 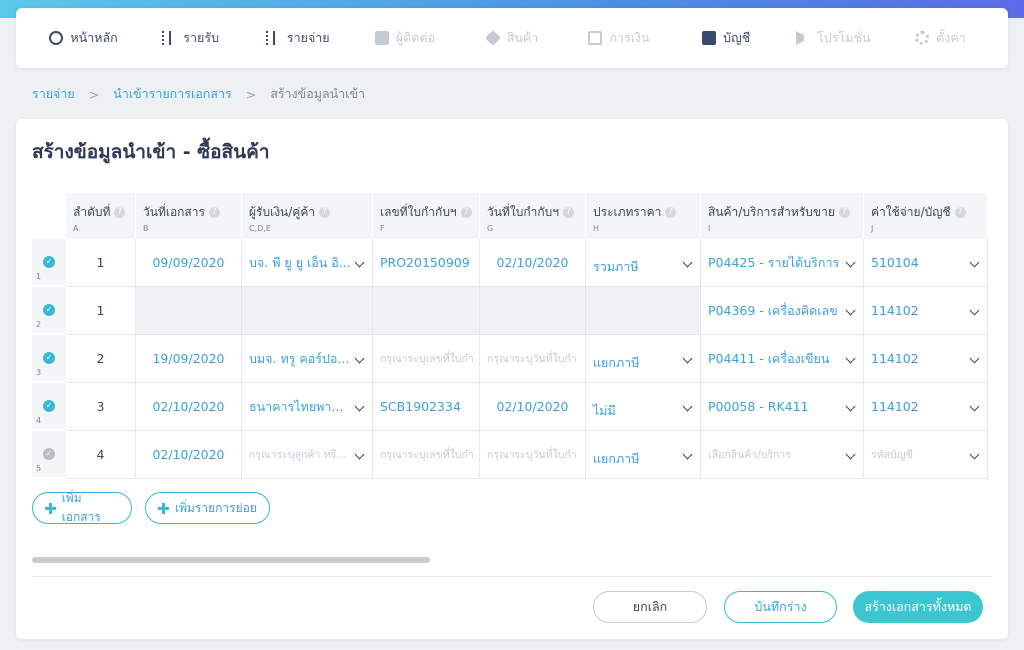 I want to click on nav-item-accounting: บัญชี, so click(x=726, y=38).